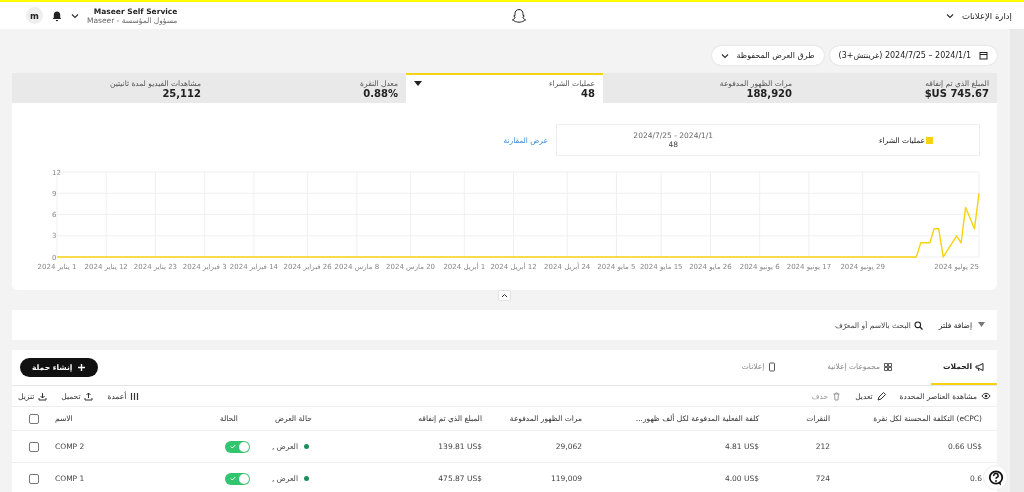 The height and width of the screenshot is (492, 1024). I want to click on help-icon, so click(995, 477).